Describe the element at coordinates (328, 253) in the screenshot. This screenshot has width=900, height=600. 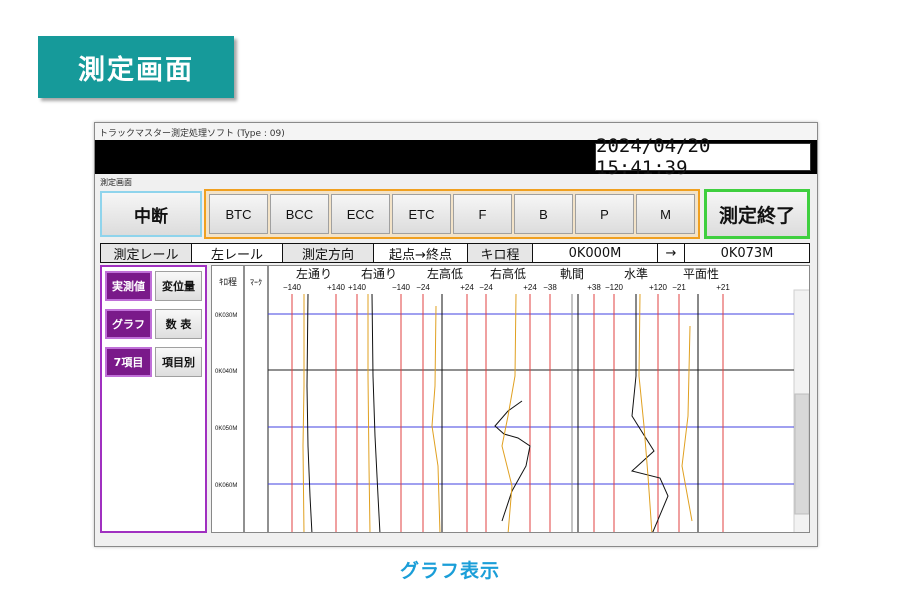
I see `direction-label: 測定方向` at that location.